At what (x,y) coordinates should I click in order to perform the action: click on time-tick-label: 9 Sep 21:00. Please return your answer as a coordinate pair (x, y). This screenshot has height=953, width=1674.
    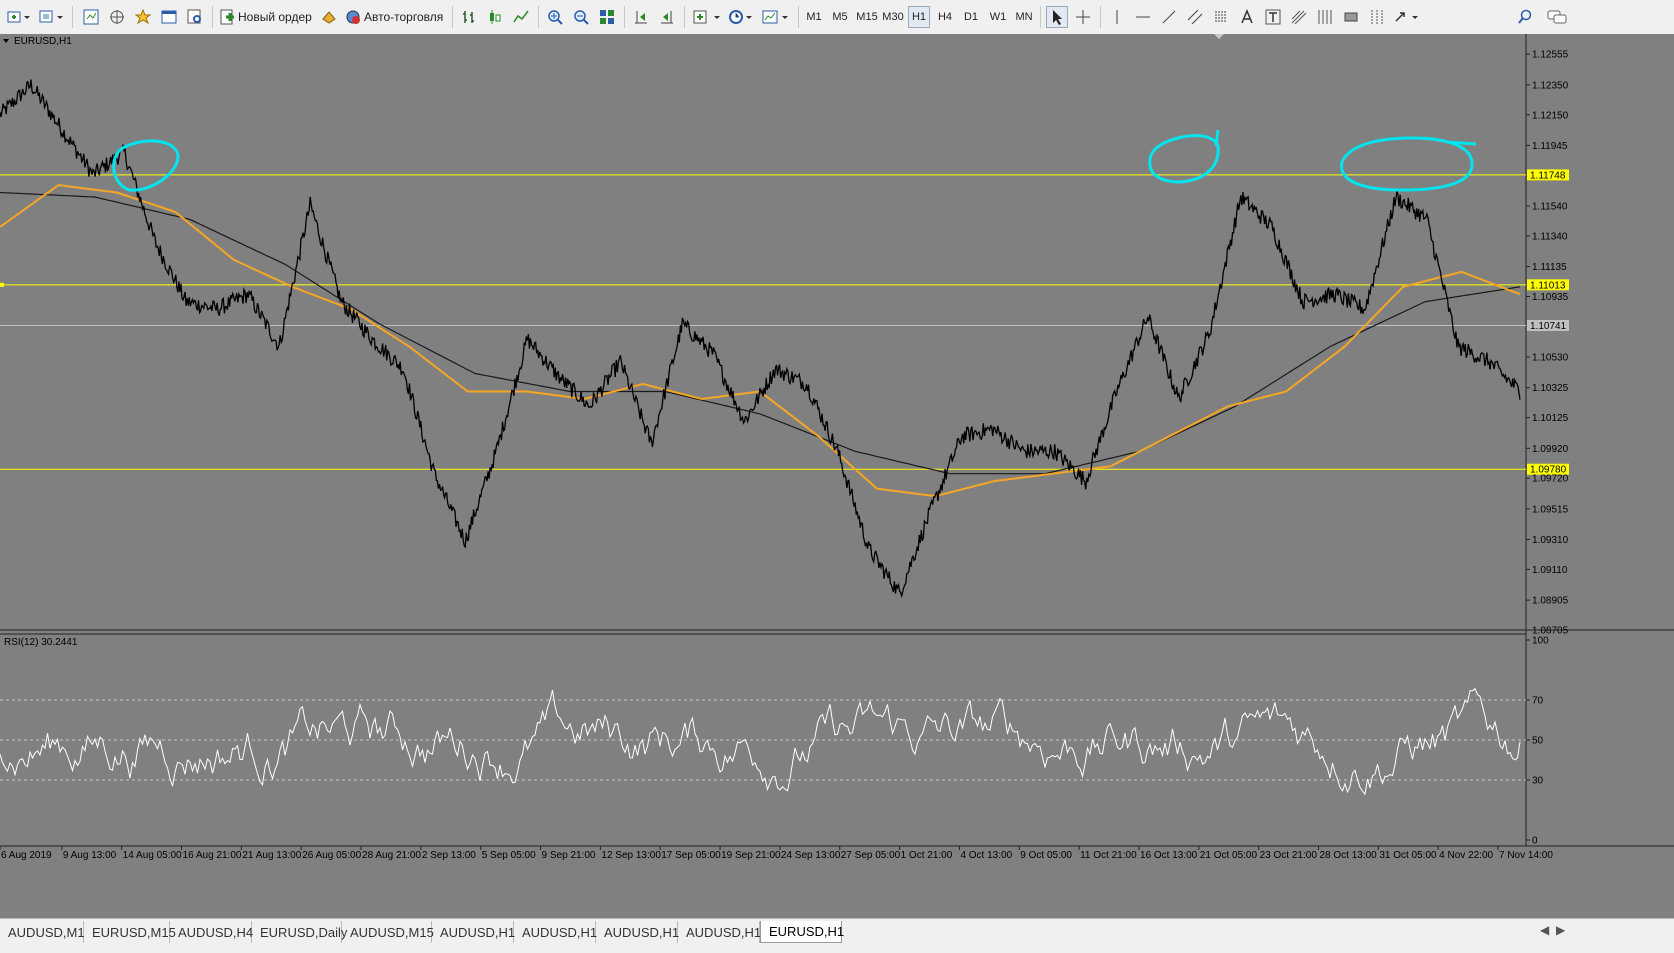
    Looking at the image, I should click on (569, 855).